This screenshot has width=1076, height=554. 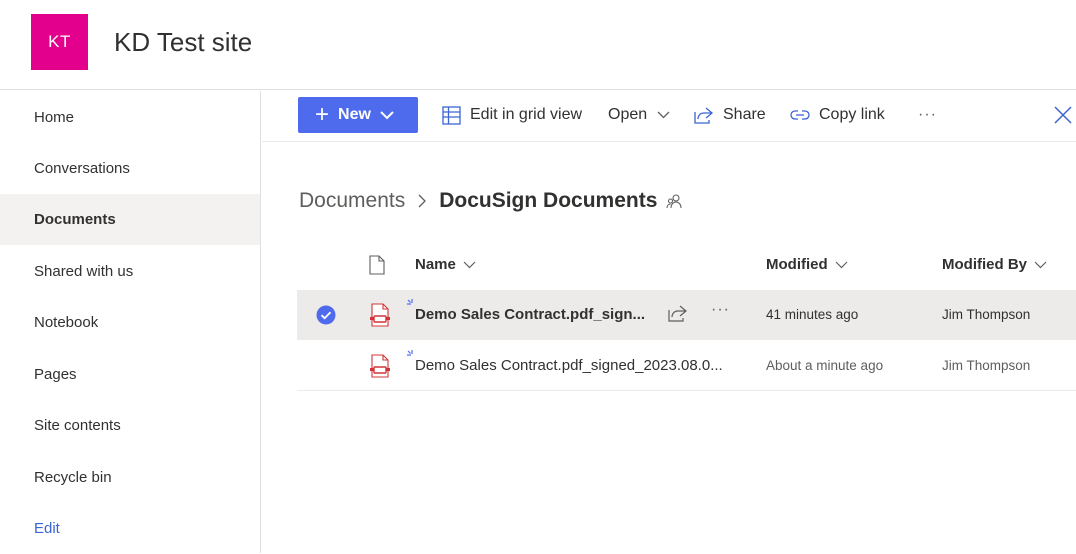 I want to click on column-modified-label: Modified, so click(x=797, y=264).